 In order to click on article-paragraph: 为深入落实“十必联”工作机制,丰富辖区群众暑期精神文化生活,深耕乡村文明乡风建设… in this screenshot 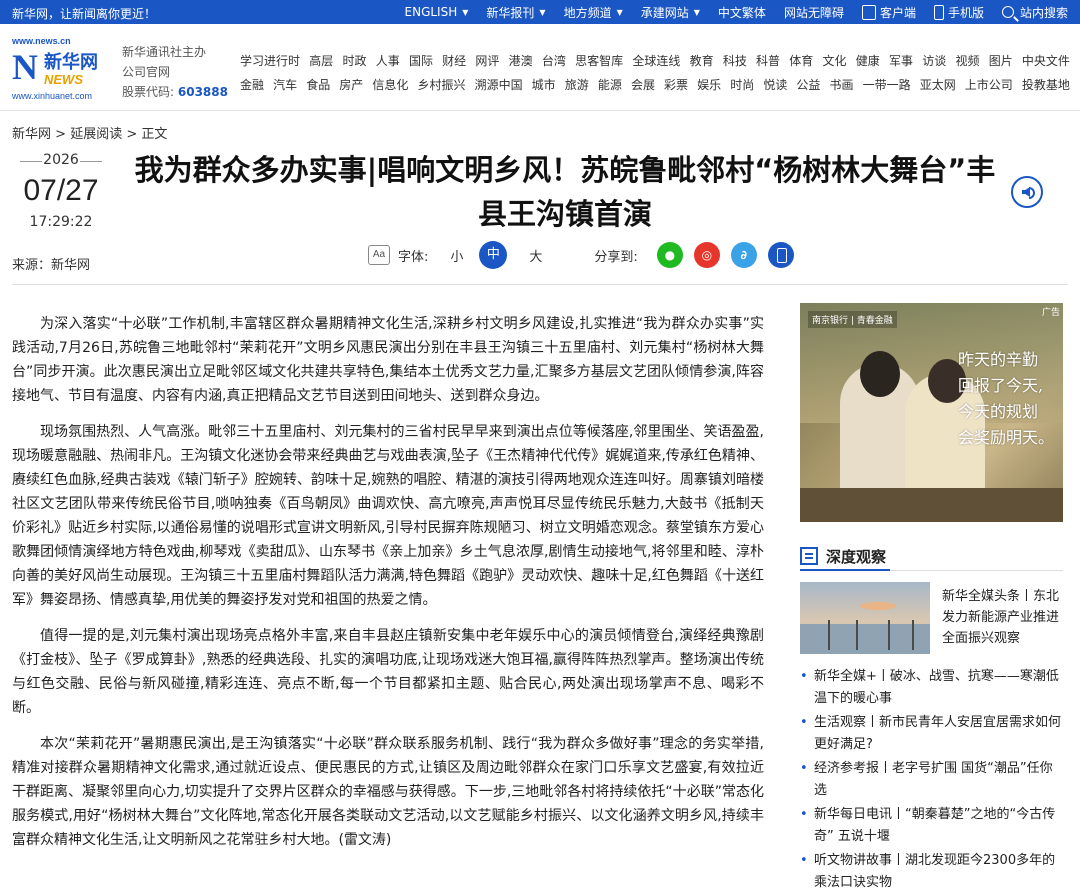, I will do `click(388, 360)`.